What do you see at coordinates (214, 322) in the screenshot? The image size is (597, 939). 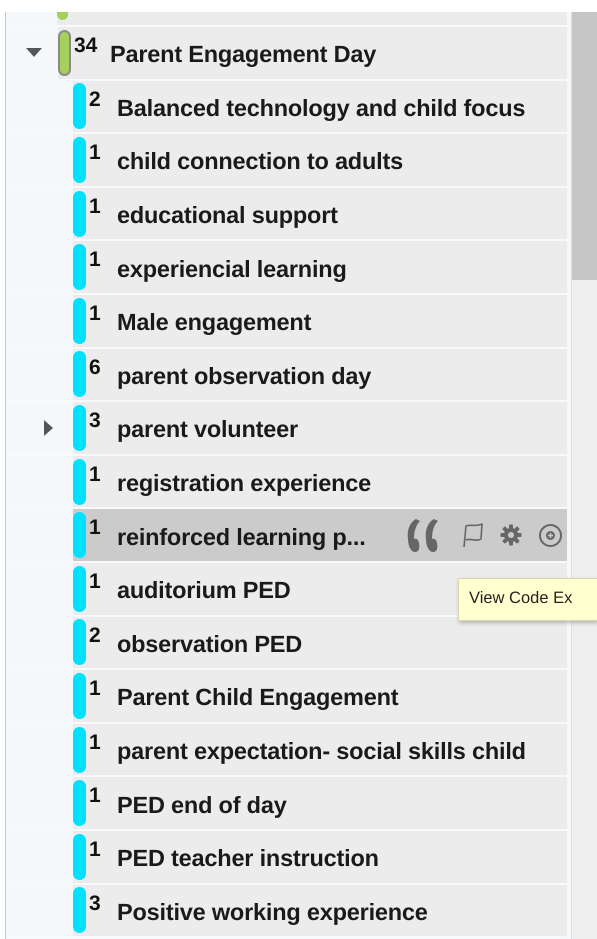 I see `code-label: Male engagement` at bounding box center [214, 322].